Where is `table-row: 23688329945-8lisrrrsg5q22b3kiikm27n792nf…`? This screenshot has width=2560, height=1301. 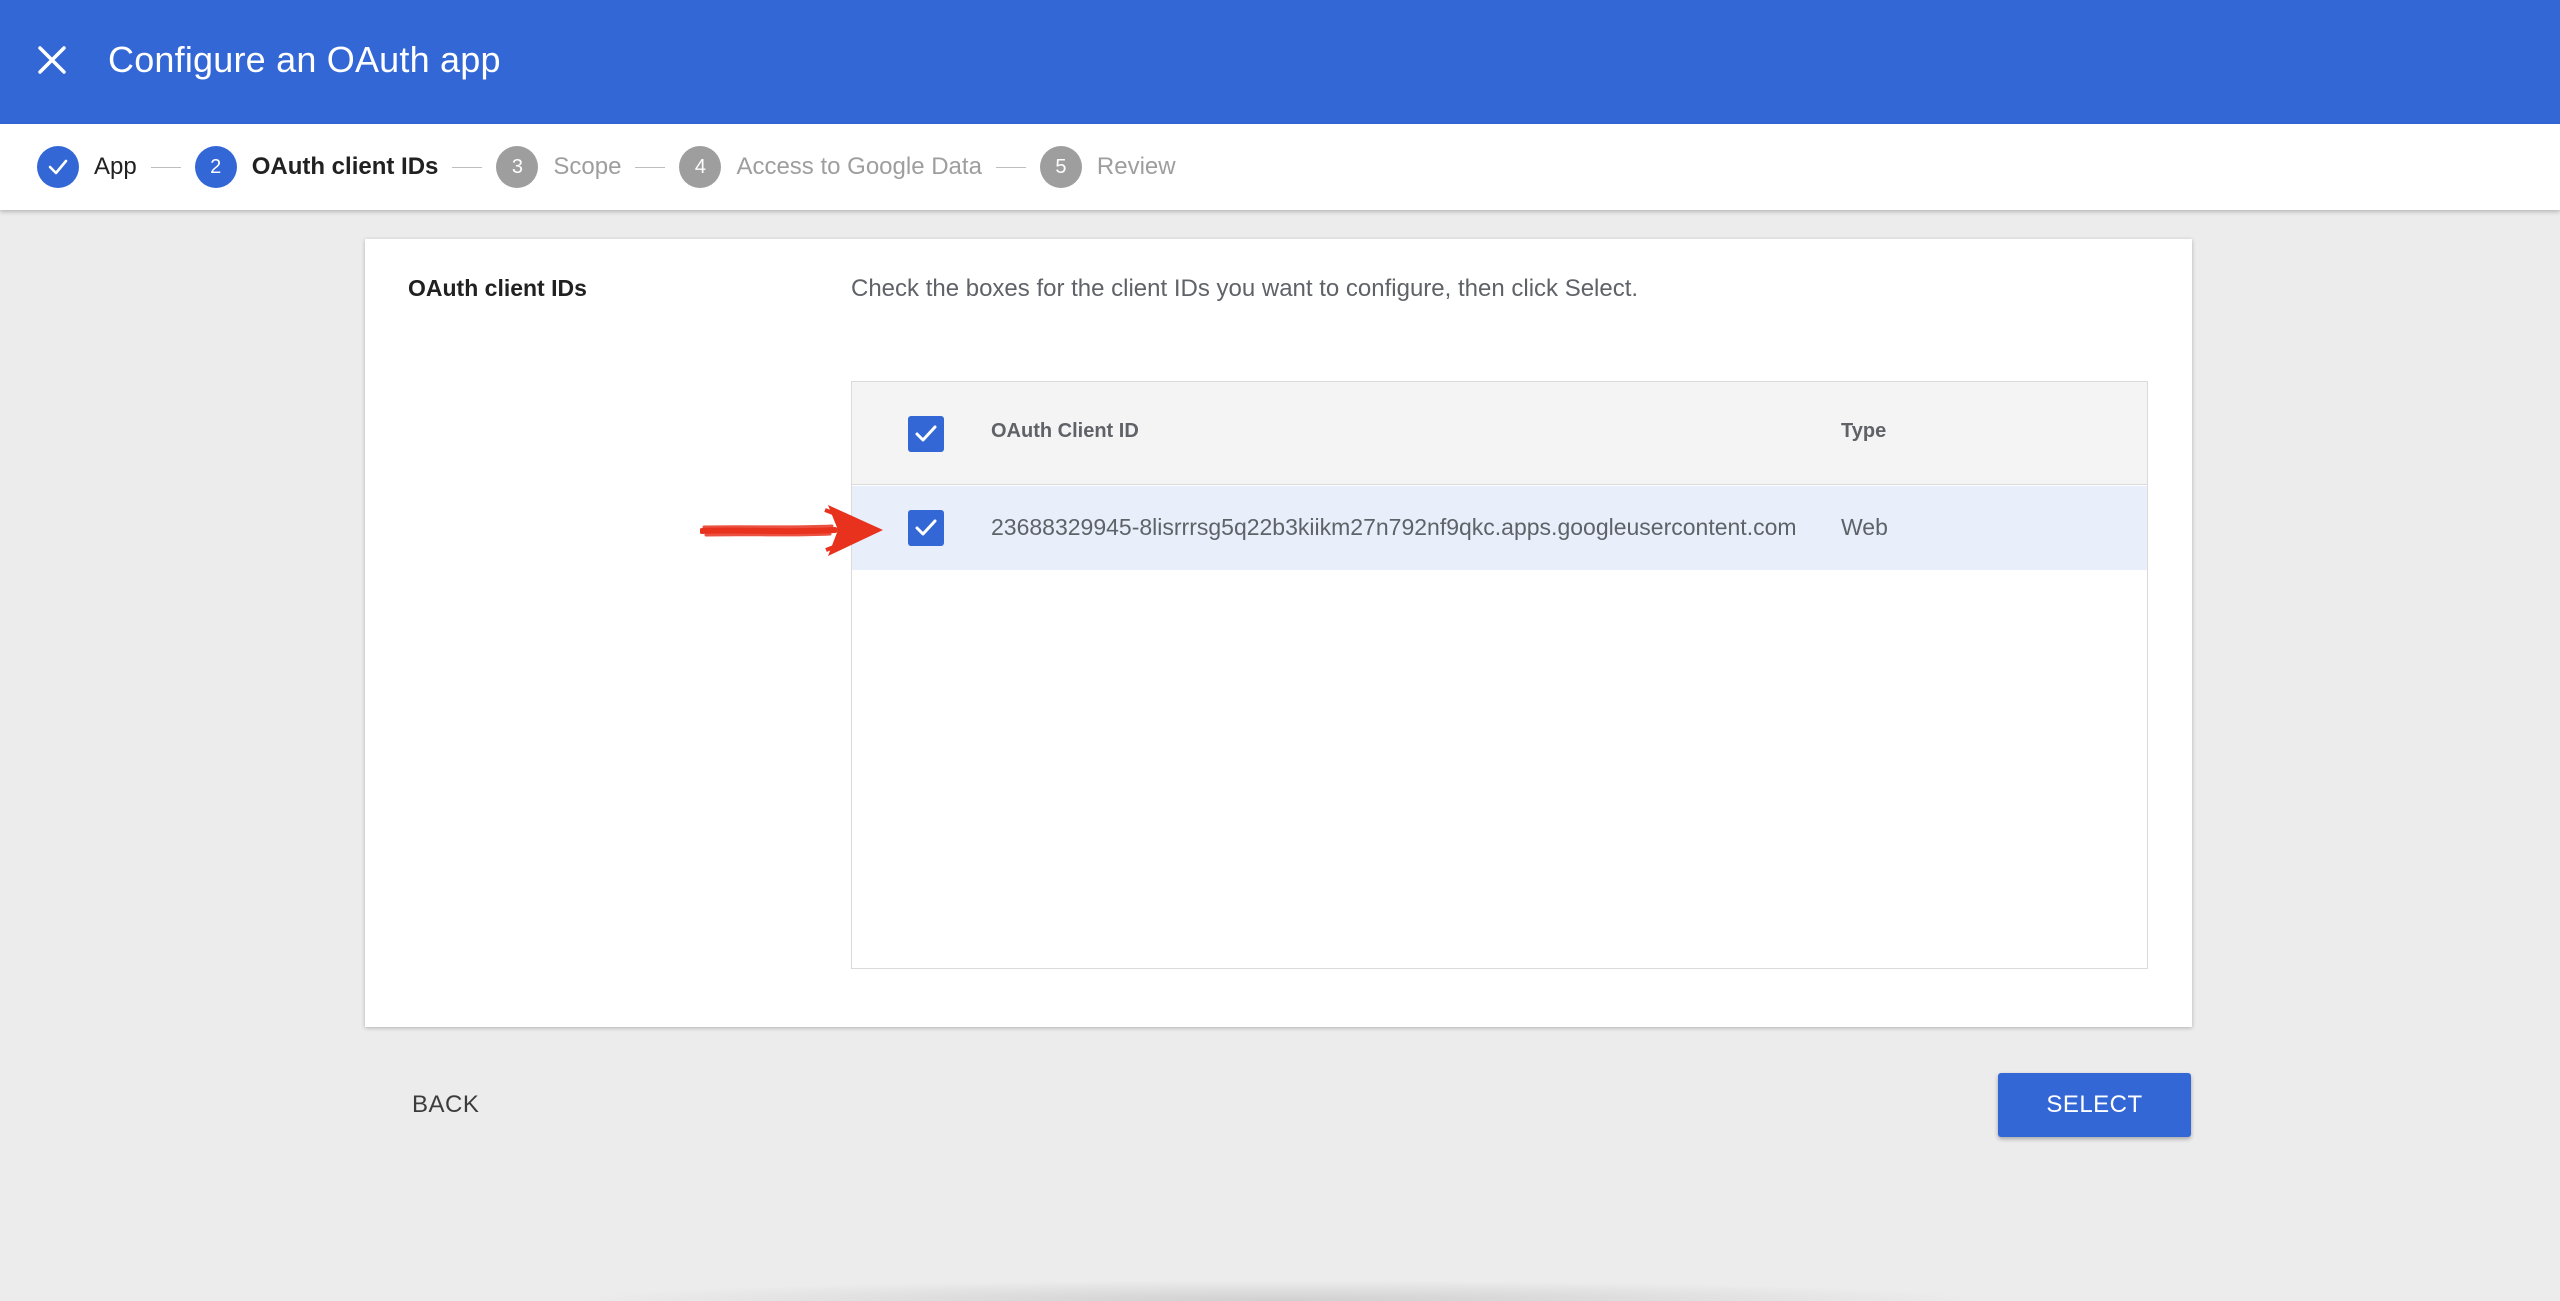 table-row: 23688329945-8lisrrrsg5q22b3kiikm27n792nf… is located at coordinates (1499, 528).